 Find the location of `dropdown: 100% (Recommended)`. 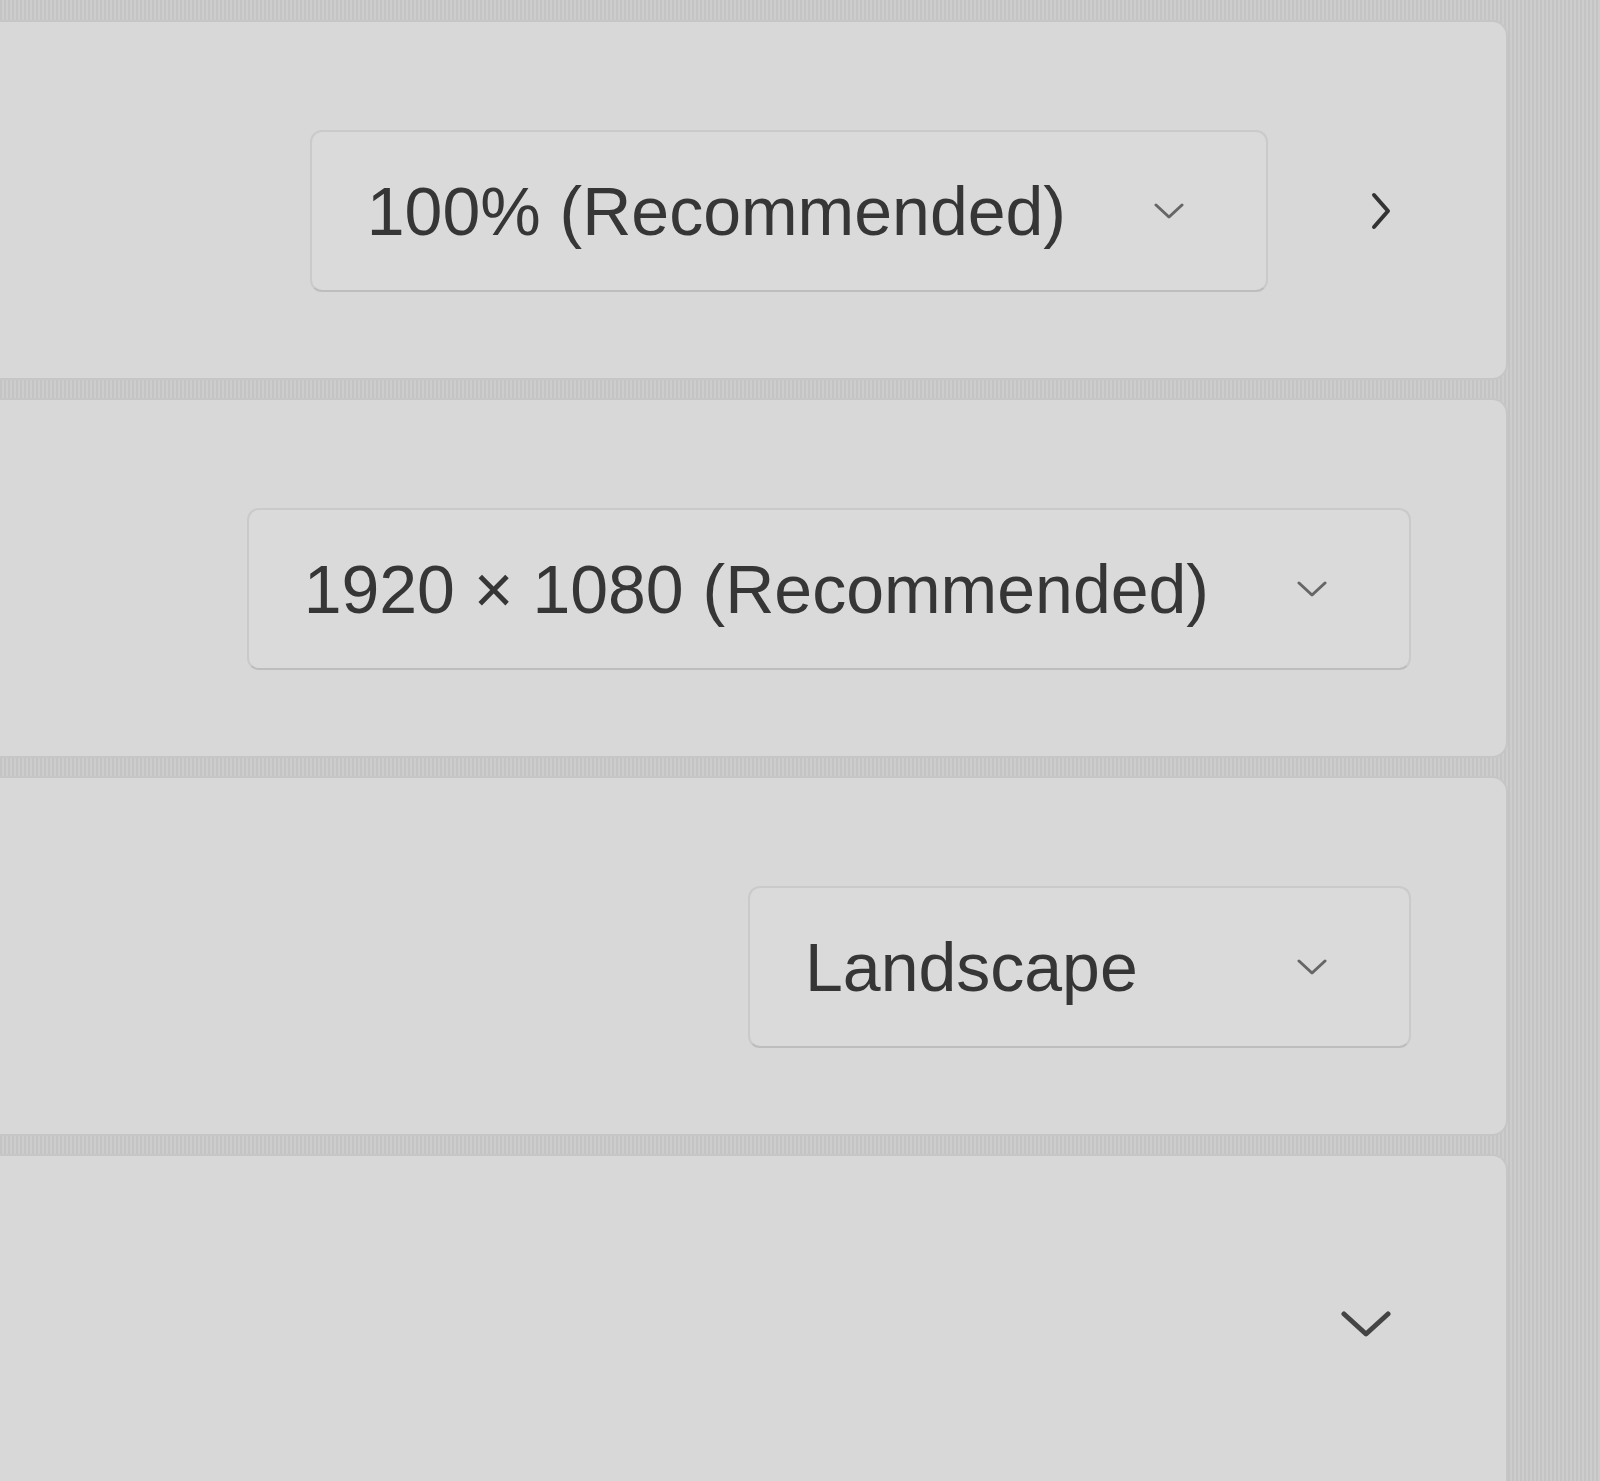

dropdown: 100% (Recommended) is located at coordinates (788, 211).